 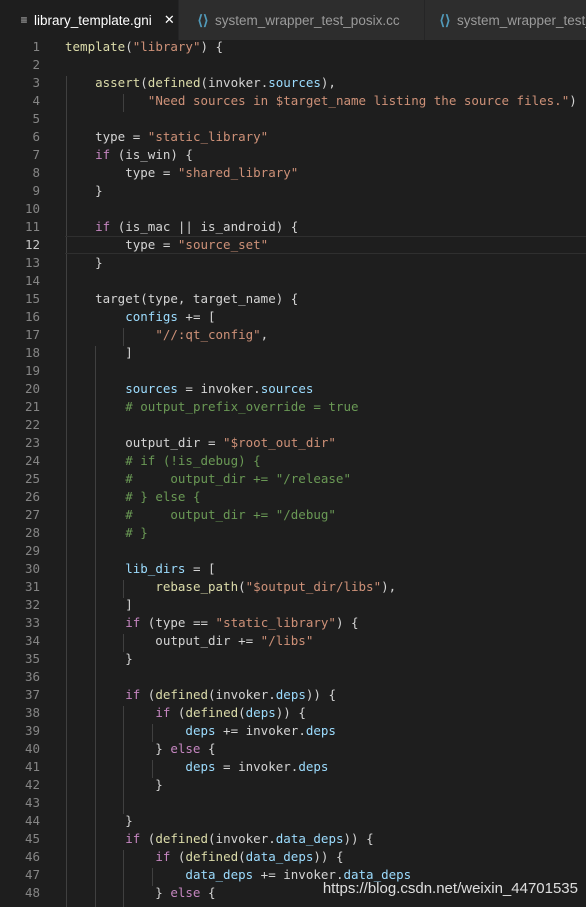 I want to click on code-text: ], so click(x=99, y=604).